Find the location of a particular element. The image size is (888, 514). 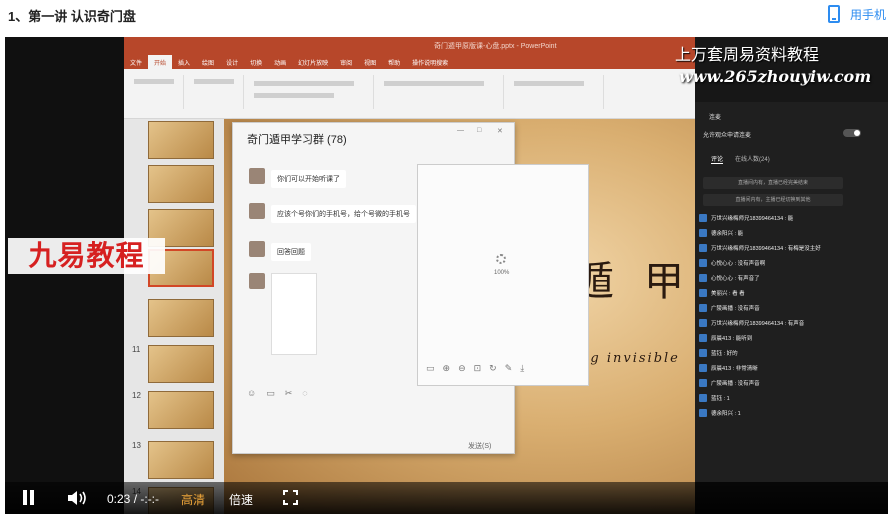

ppt-tab: 视图 is located at coordinates (370, 64).